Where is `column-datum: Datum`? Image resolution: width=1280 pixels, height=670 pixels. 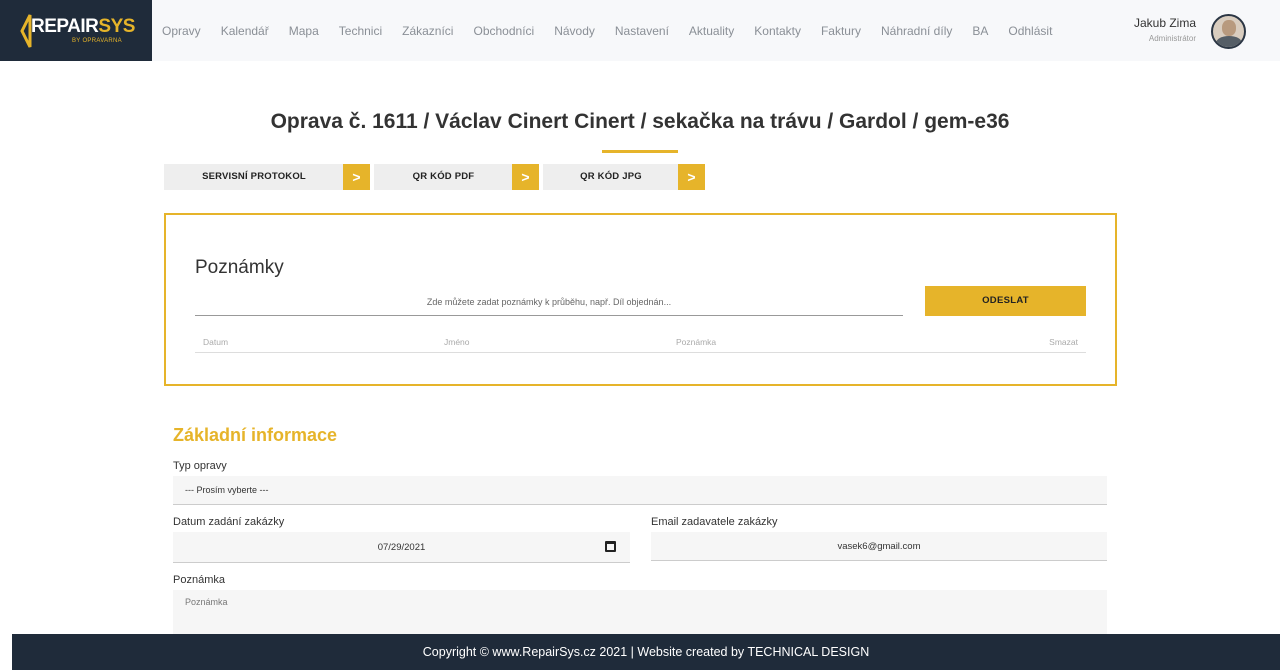
column-datum: Datum is located at coordinates (216, 342).